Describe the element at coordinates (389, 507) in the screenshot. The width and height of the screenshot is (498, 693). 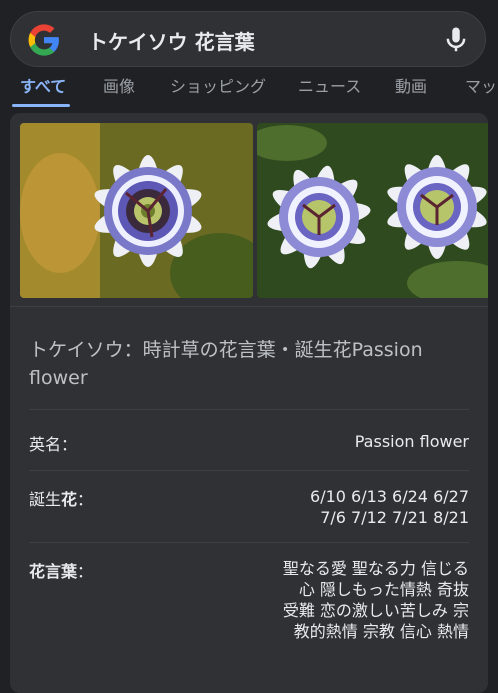
I see `birth-flower-dates: 6/10 6/13 6/24 6/27 7/6 7/12 7/21 8/21` at that location.